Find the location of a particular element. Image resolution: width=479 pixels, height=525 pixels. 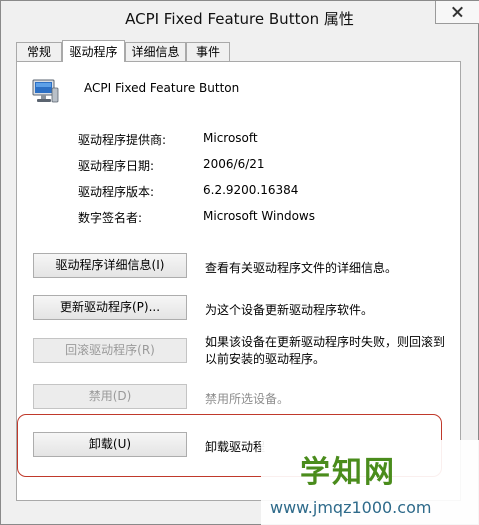

driver-details-button: 驱动程序详细信息(I) is located at coordinates (110, 265).